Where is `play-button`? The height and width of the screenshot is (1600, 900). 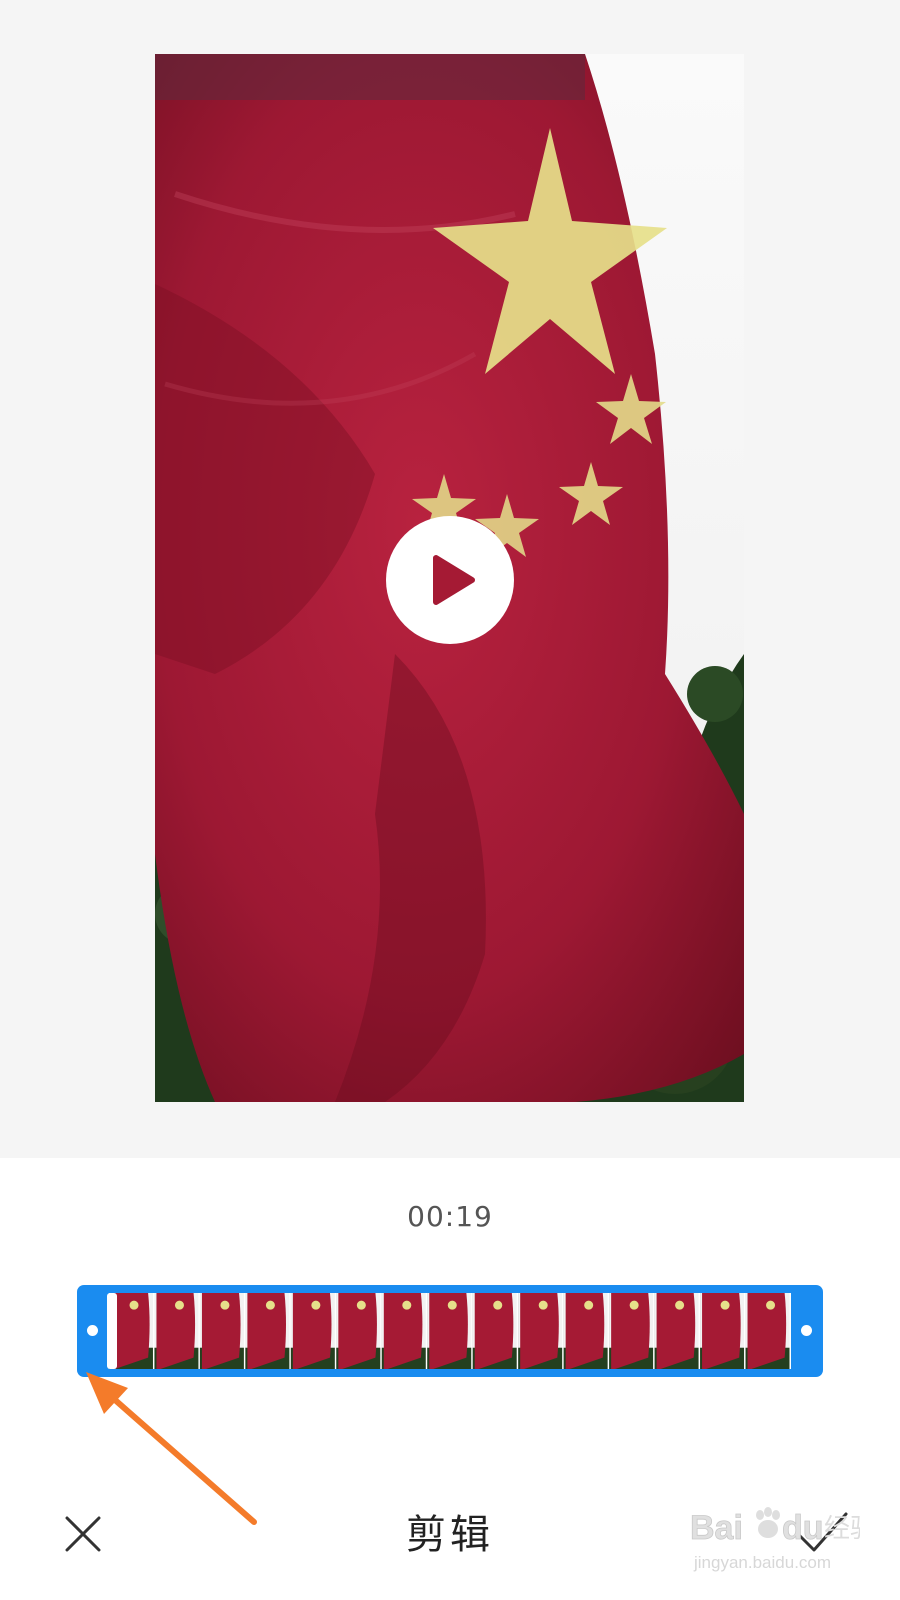 play-button is located at coordinates (450, 580).